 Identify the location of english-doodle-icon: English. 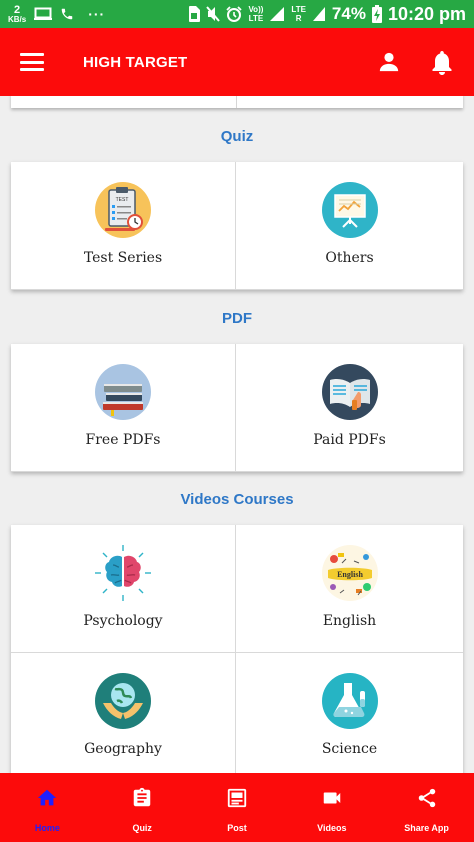
(349, 573).